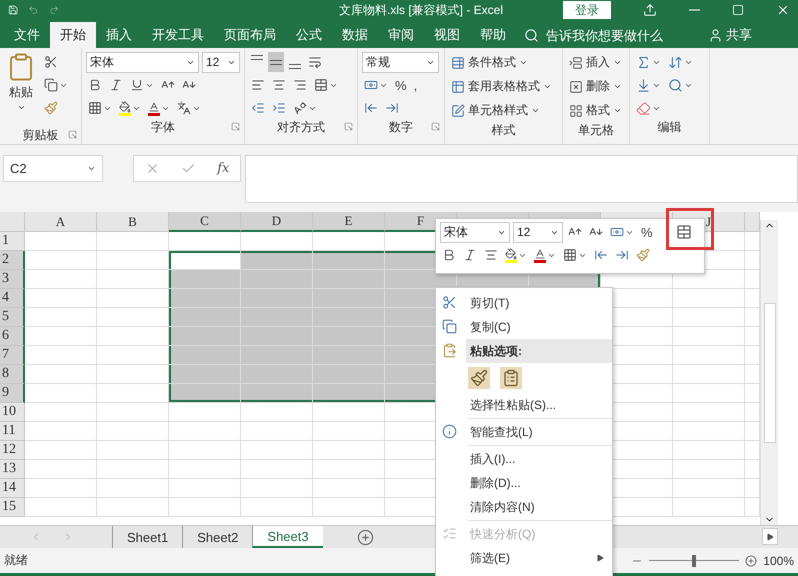 This screenshot has height=576, width=798. I want to click on row-header: 14, so click(12, 488).